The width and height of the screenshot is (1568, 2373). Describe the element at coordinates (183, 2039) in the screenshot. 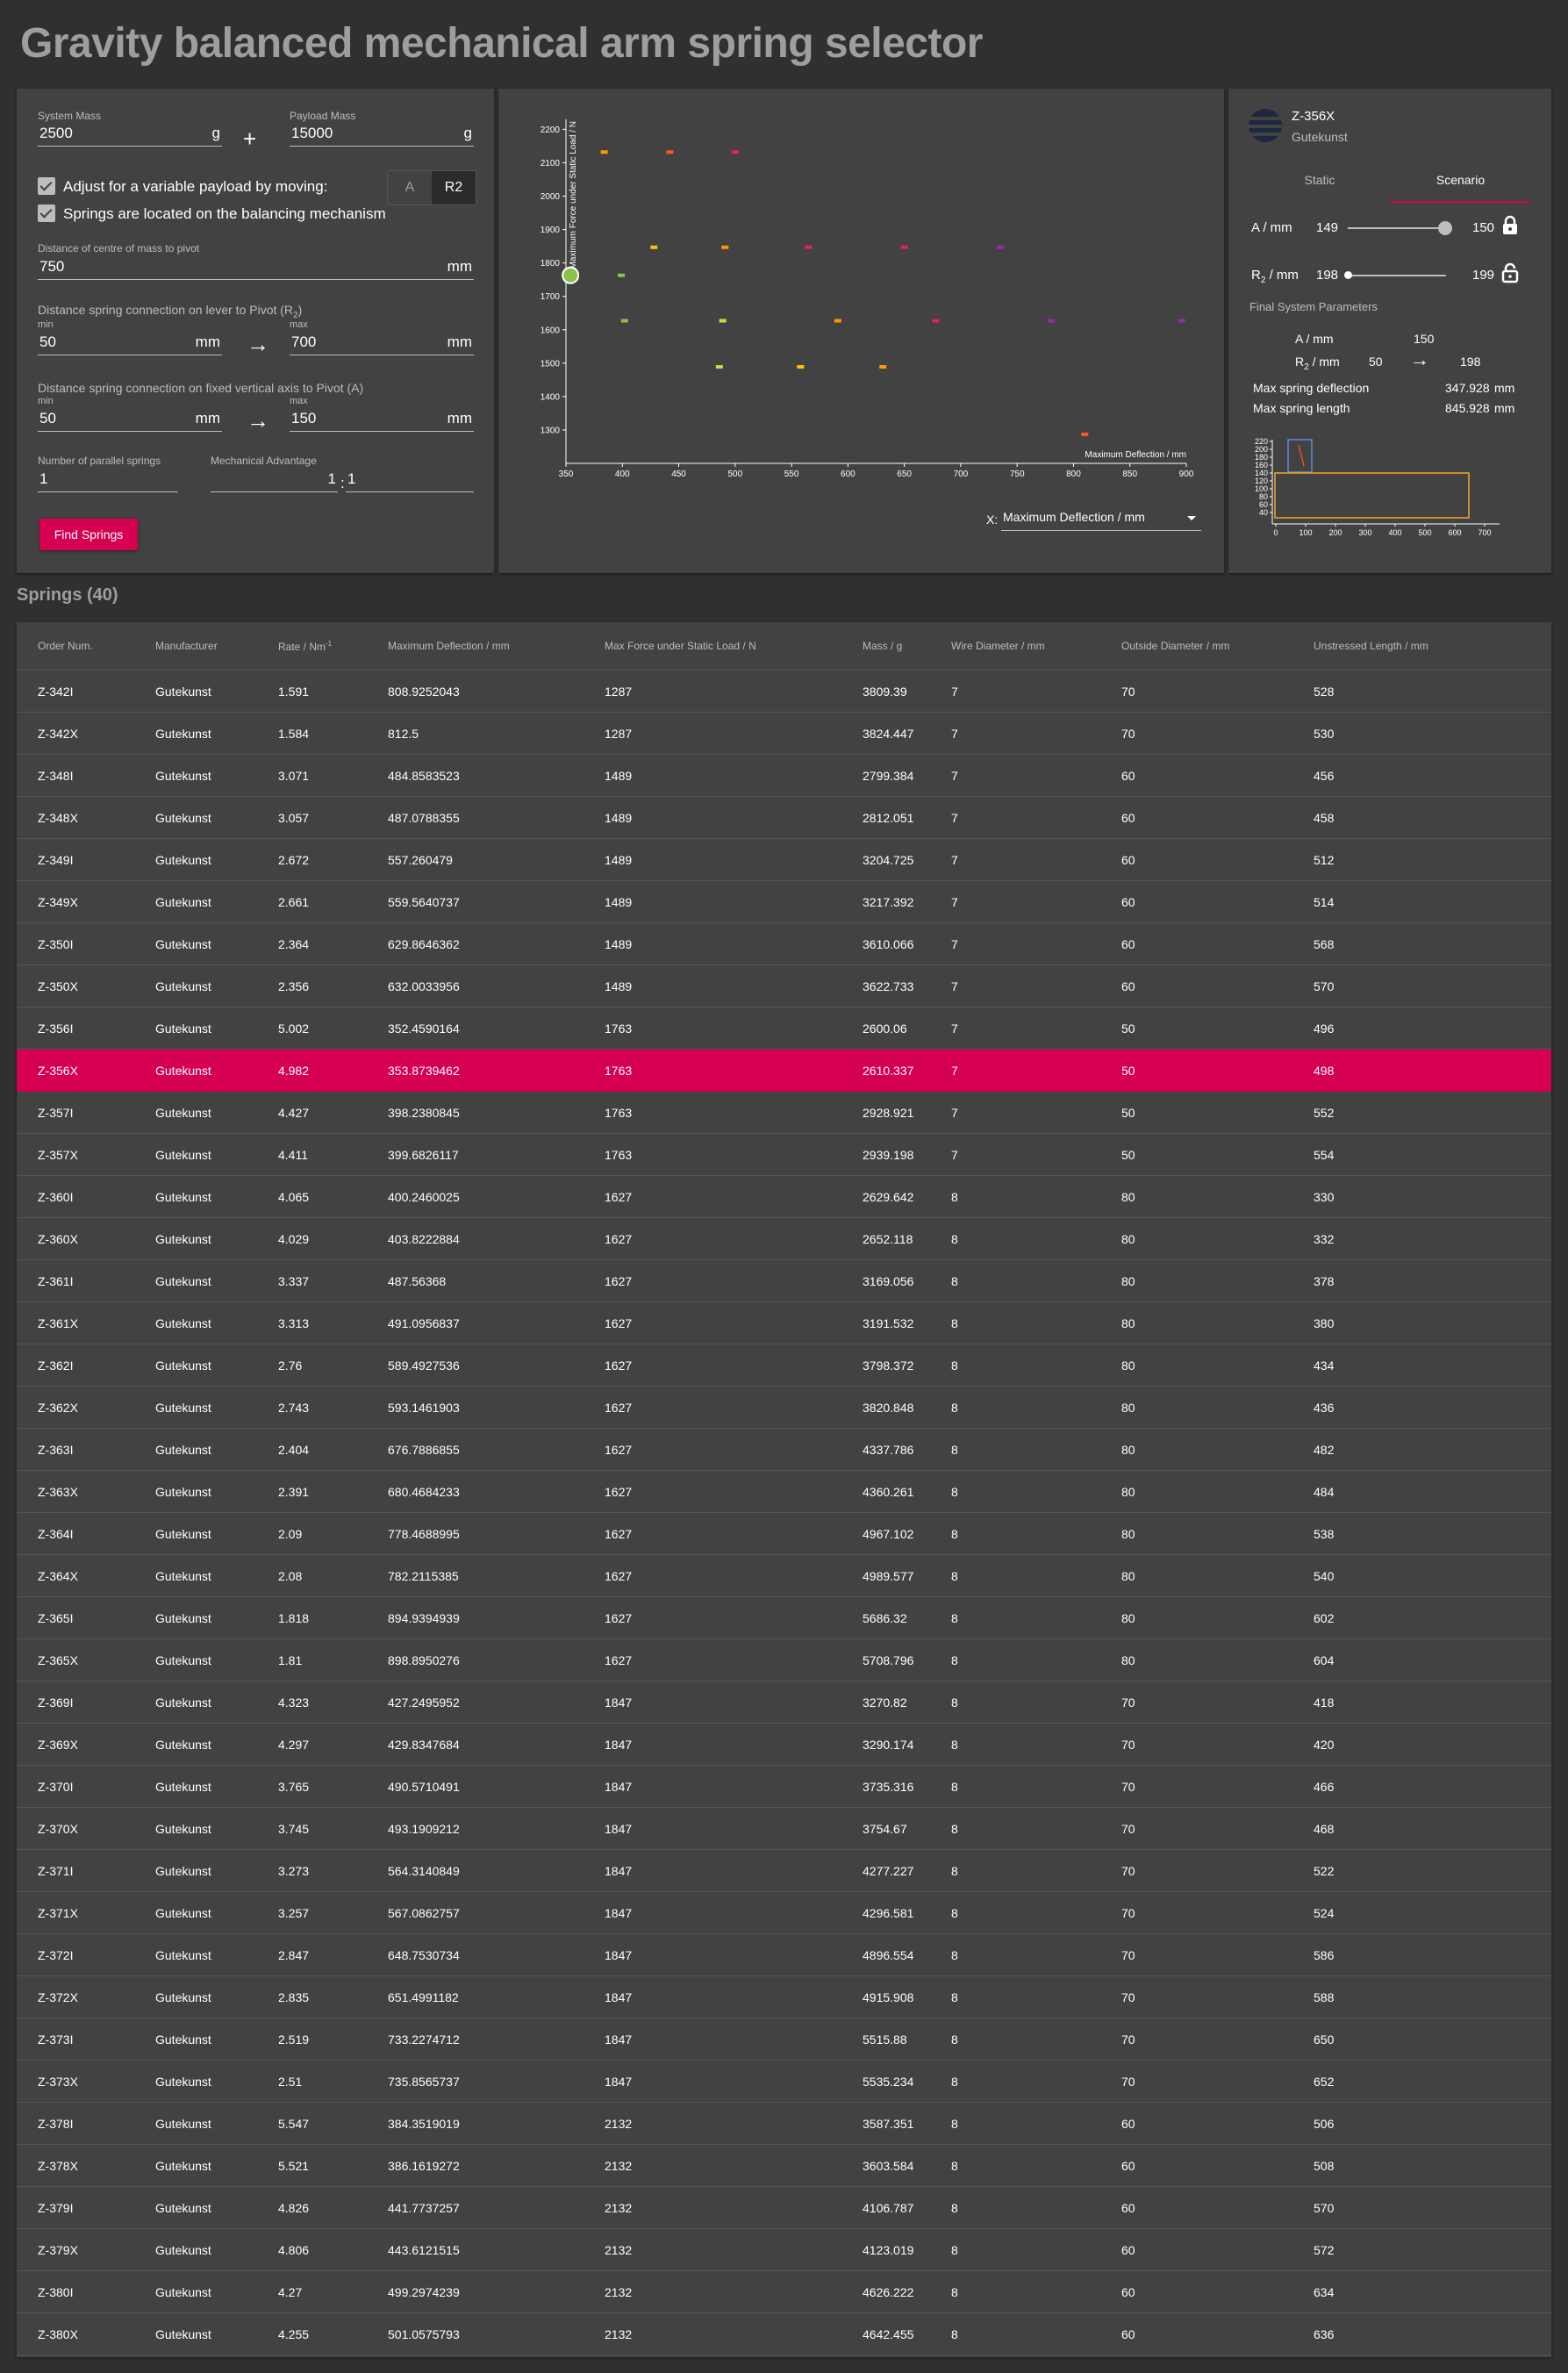

I see `table-cell: Gutekunst` at that location.